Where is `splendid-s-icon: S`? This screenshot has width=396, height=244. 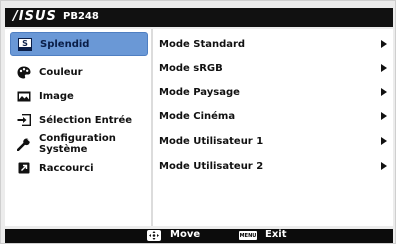
splendid-s-icon: S is located at coordinates (25, 44).